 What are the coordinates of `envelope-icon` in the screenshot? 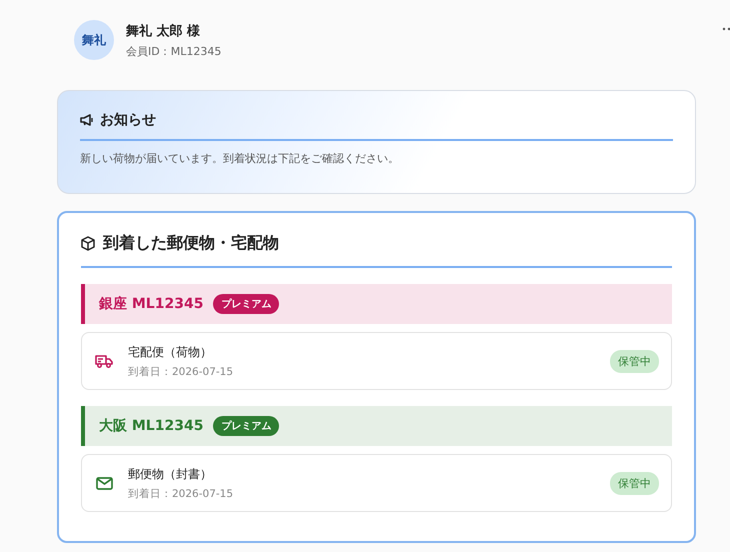 It's located at (104, 483).